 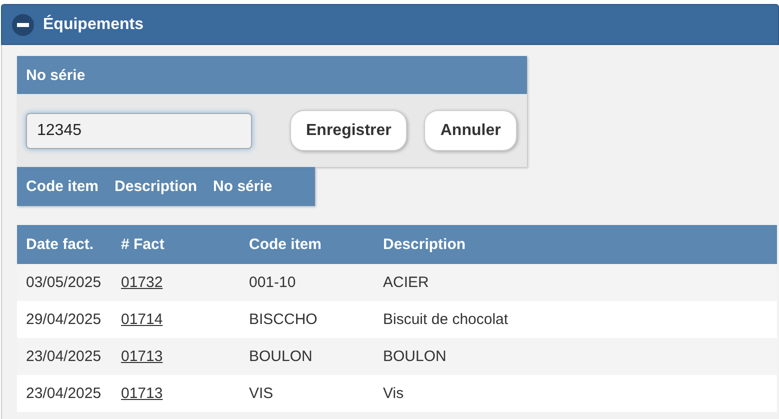 What do you see at coordinates (349, 130) in the screenshot?
I see `save-button: Enregistrer` at bounding box center [349, 130].